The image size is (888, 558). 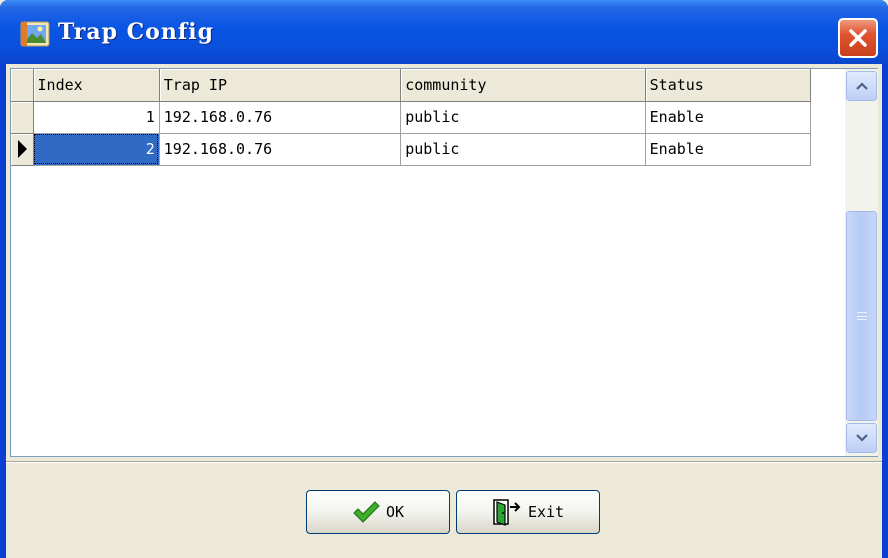 What do you see at coordinates (96, 85) in the screenshot?
I see `column-header-index: Index` at bounding box center [96, 85].